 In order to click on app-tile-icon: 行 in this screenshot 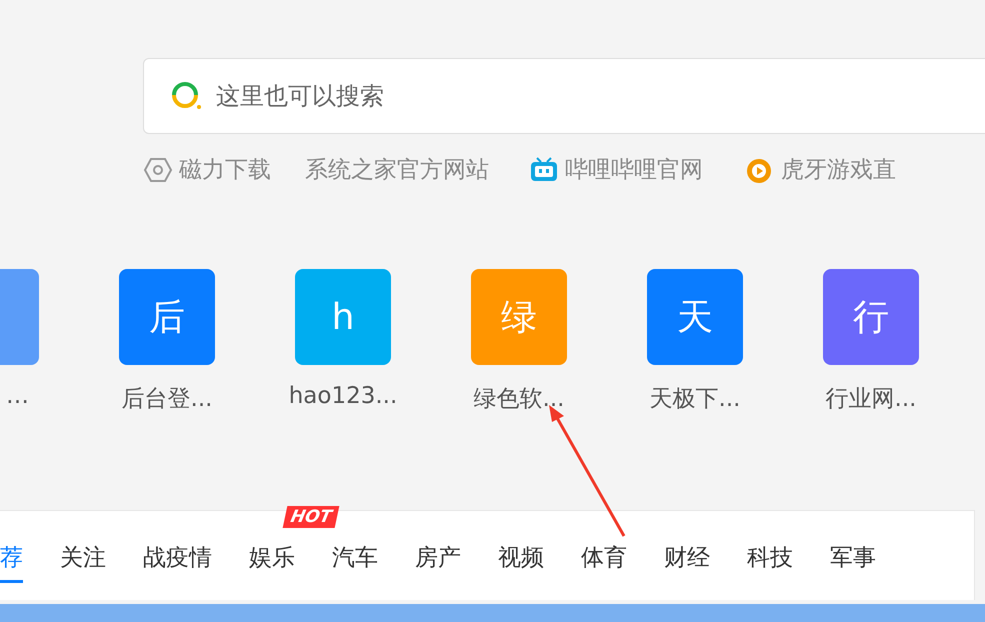, I will do `click(871, 317)`.